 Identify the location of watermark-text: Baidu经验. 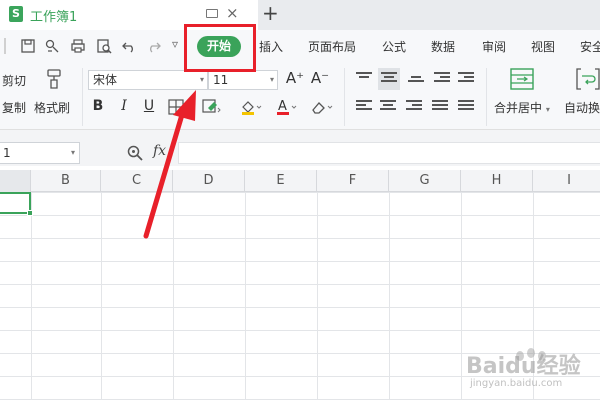
(523, 366).